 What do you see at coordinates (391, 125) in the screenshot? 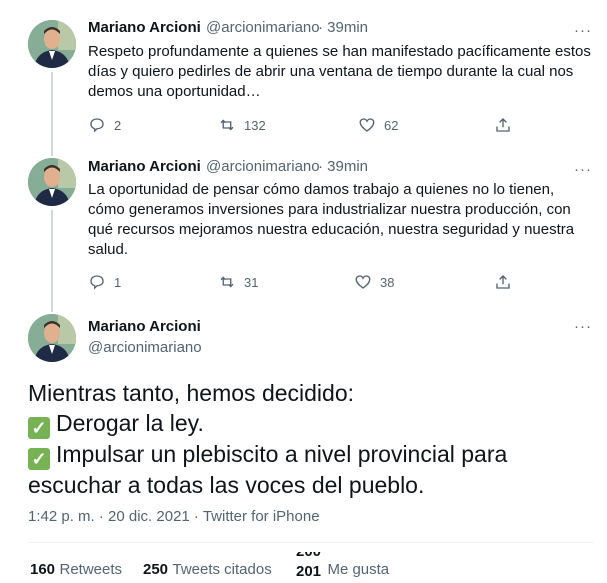
I see `like-count: 62` at bounding box center [391, 125].